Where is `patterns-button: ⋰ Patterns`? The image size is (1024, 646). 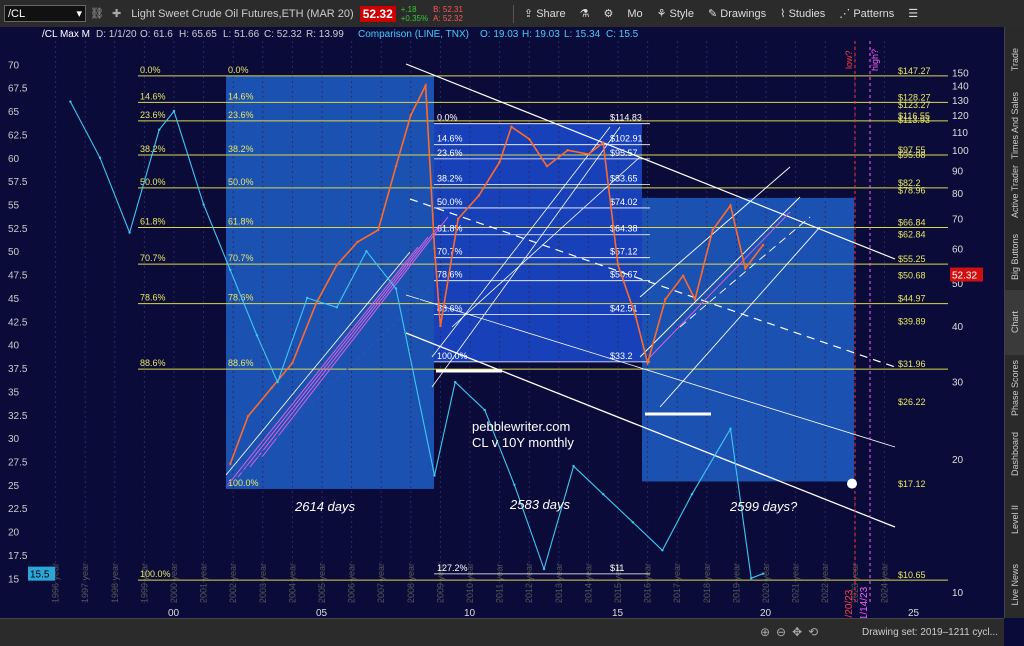 patterns-button: ⋰ Patterns is located at coordinates (866, 13).